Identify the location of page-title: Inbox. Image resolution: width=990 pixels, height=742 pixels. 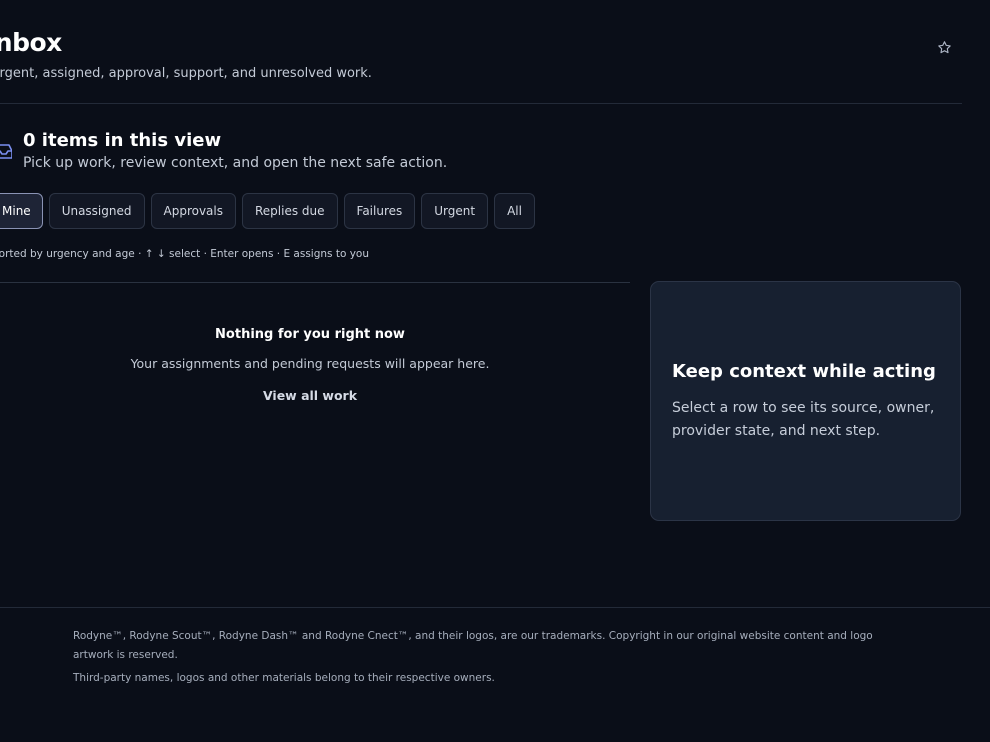
(31, 42).